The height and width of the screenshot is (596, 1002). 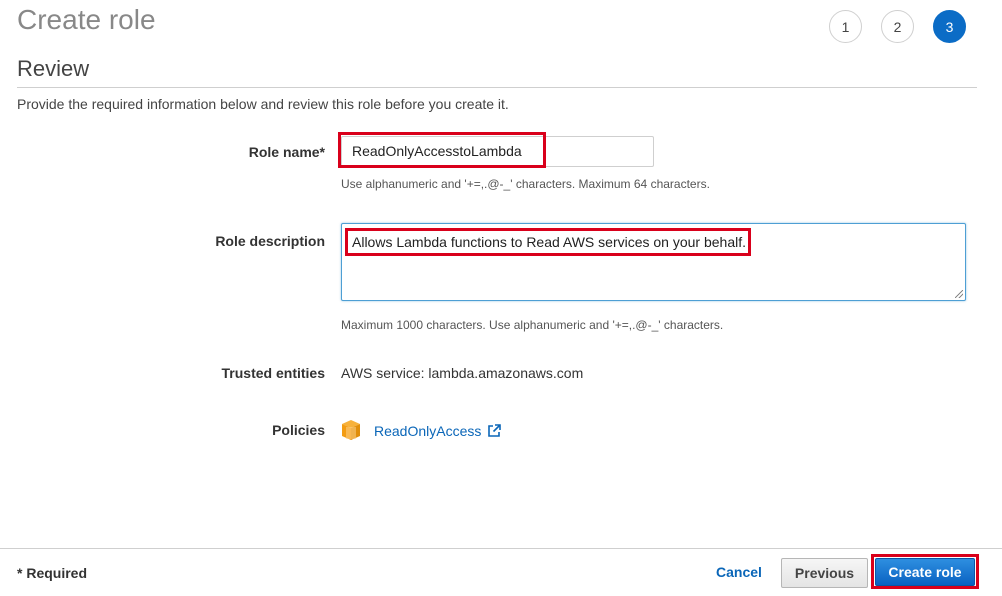 What do you see at coordinates (53, 68) in the screenshot?
I see `section-title: Review` at bounding box center [53, 68].